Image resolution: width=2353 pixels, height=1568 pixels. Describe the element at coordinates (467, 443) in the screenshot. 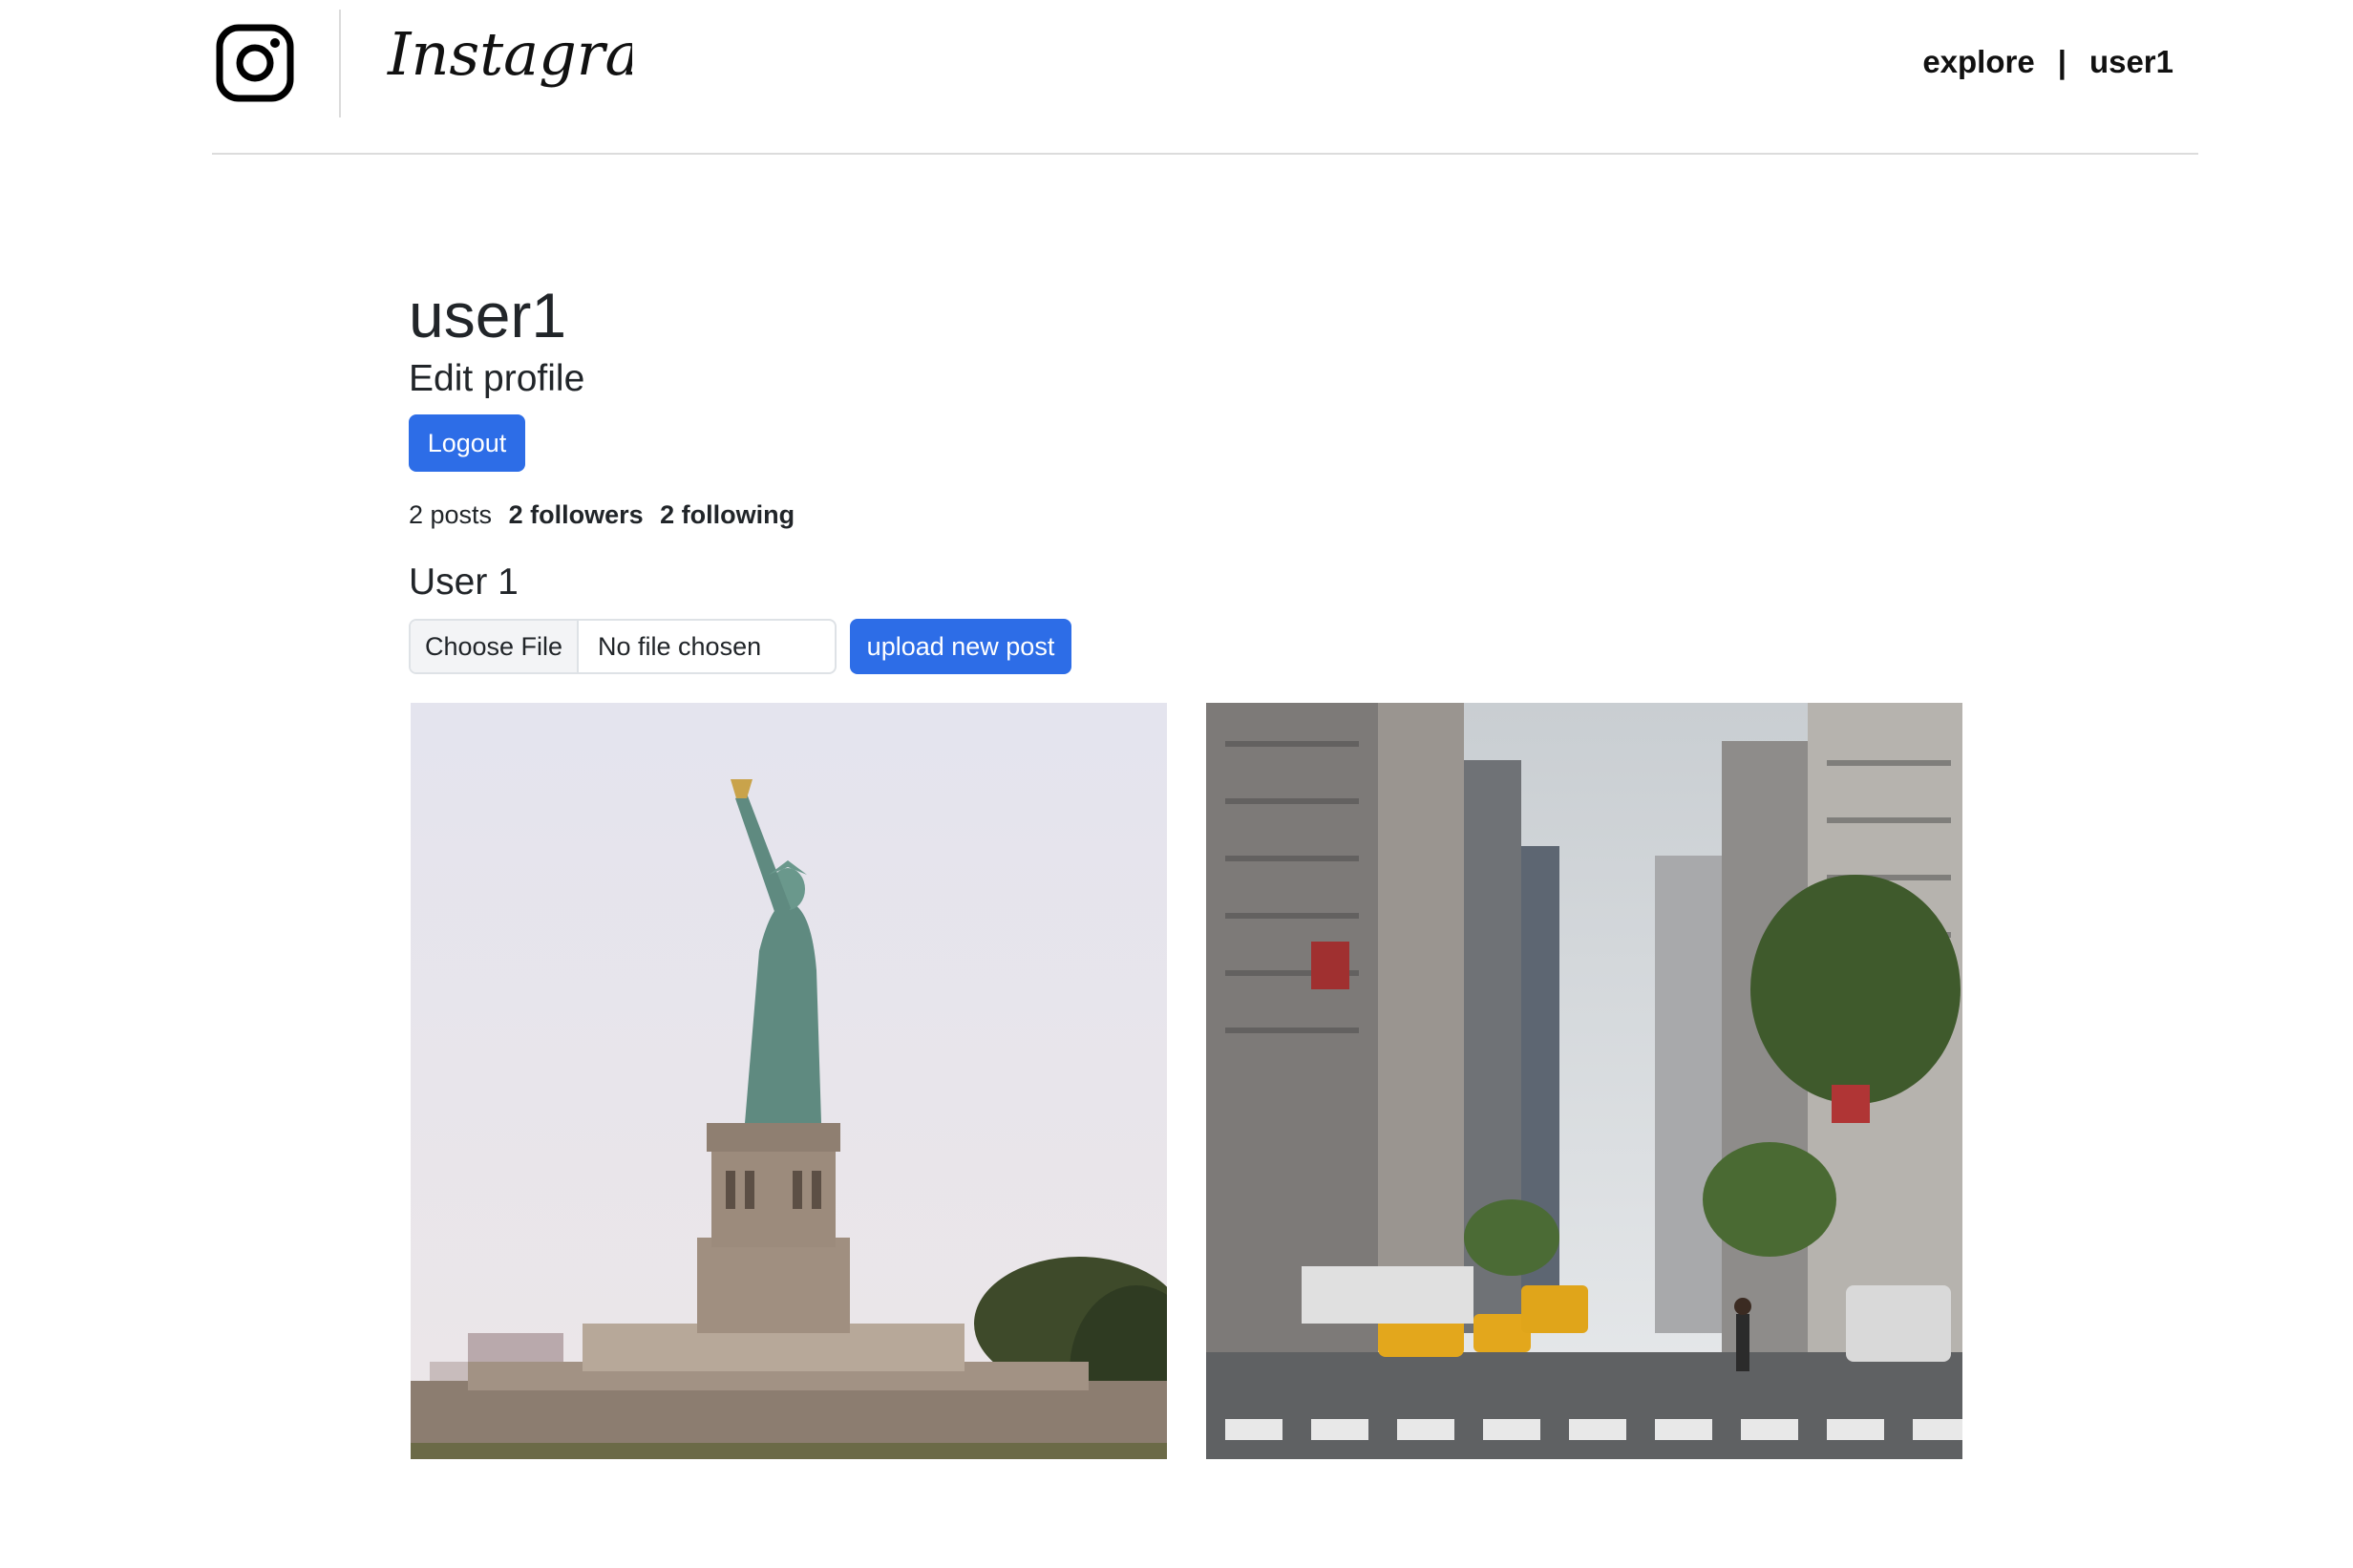

I see `logout-button: Logout` at that location.